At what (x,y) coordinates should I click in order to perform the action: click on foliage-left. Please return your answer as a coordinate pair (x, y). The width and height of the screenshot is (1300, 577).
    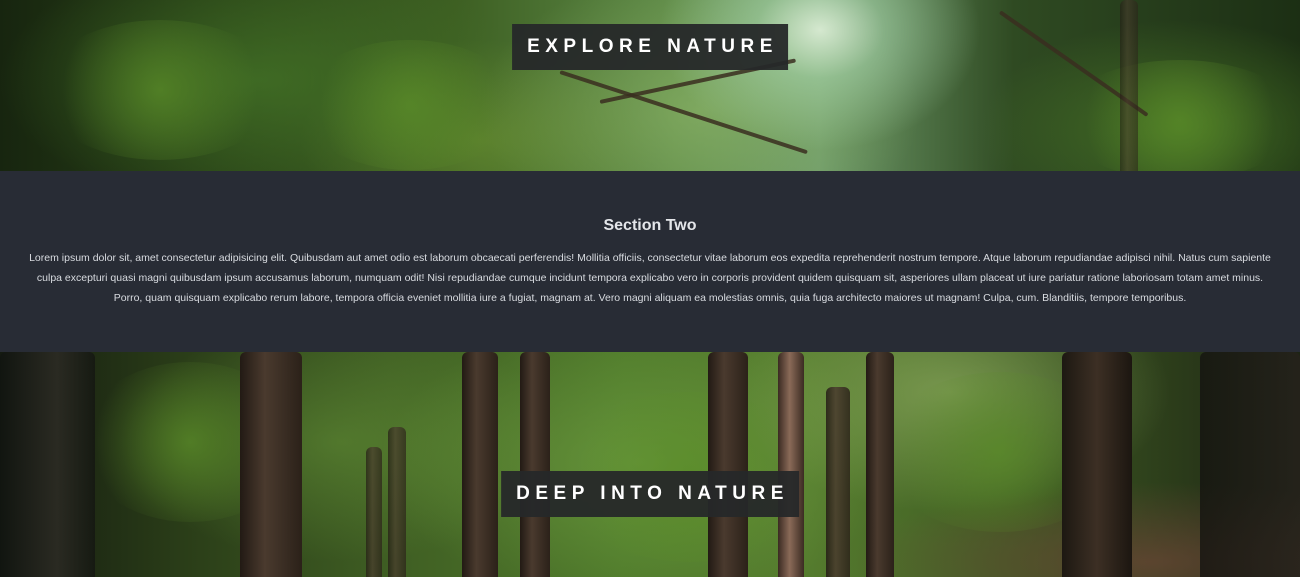
    Looking at the image, I should click on (160, 90).